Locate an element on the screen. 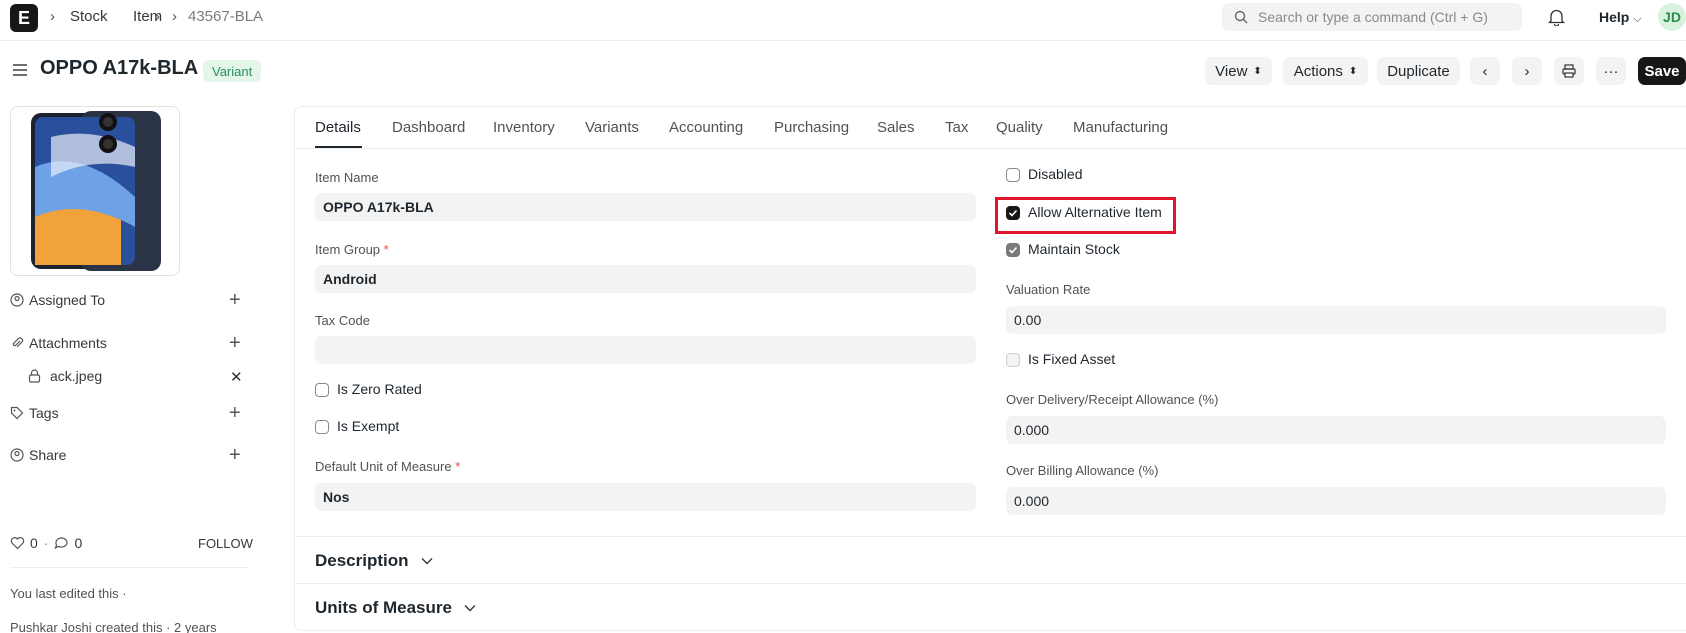 This screenshot has width=1686, height=633. item-name-field: OPPO A17k-BLA is located at coordinates (645, 207).